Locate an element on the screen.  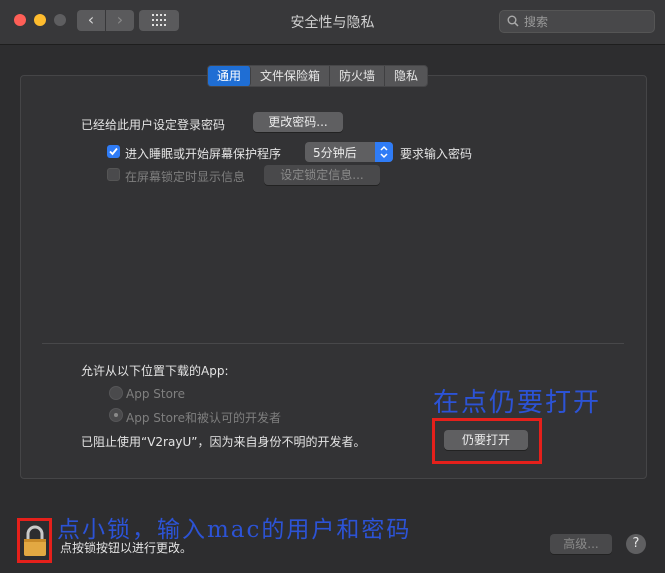
radio-app-store-label: App Store is located at coordinates (155, 394).